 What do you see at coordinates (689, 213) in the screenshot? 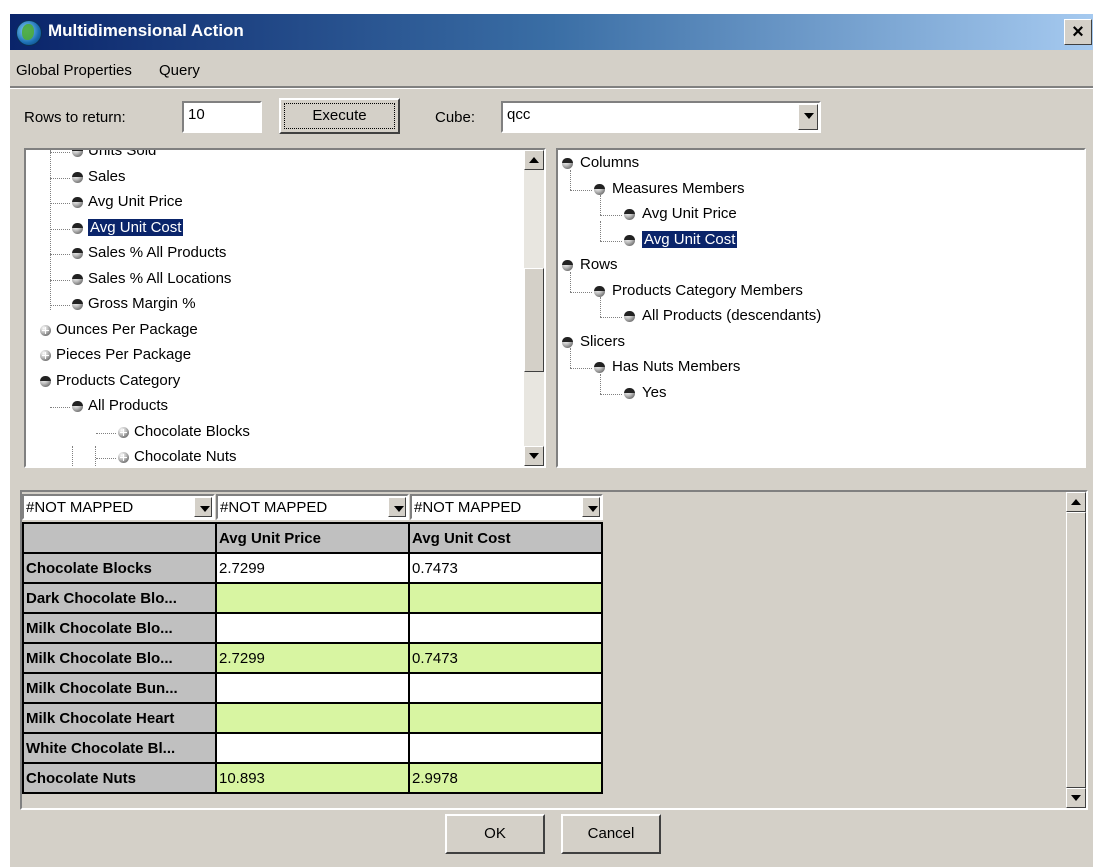
I see `tree-item-label: Avg Unit Price` at bounding box center [689, 213].